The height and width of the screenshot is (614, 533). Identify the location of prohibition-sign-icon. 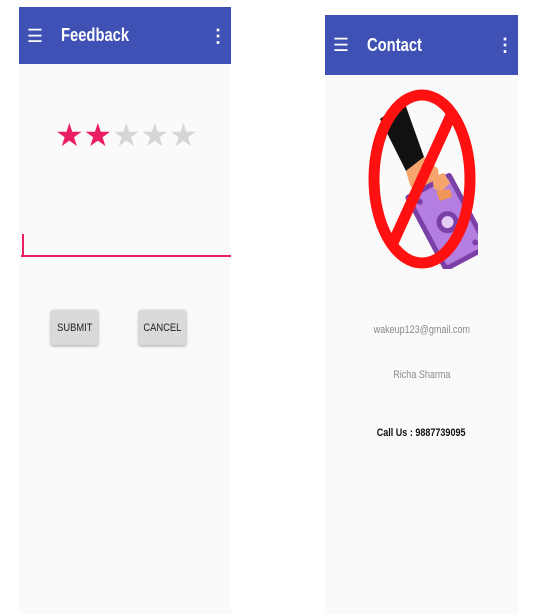
(422, 179).